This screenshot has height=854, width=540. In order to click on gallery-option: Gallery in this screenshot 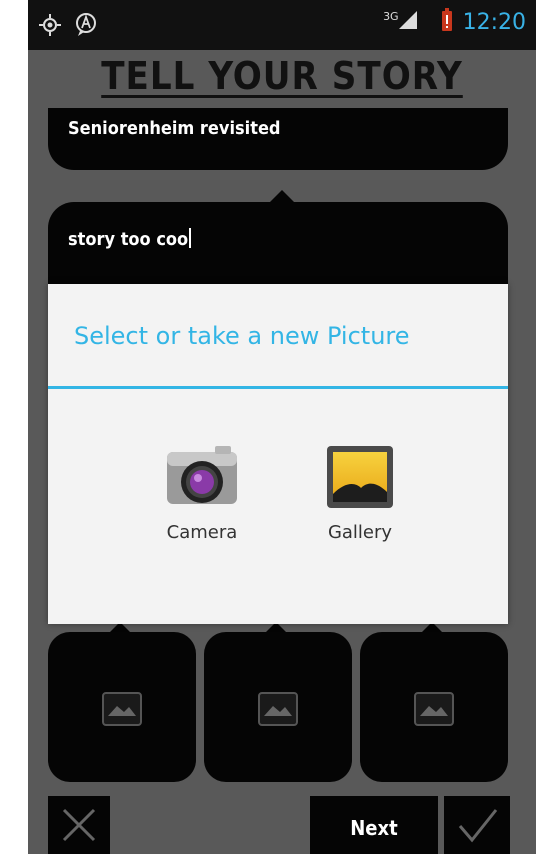, I will do `click(360, 493)`.